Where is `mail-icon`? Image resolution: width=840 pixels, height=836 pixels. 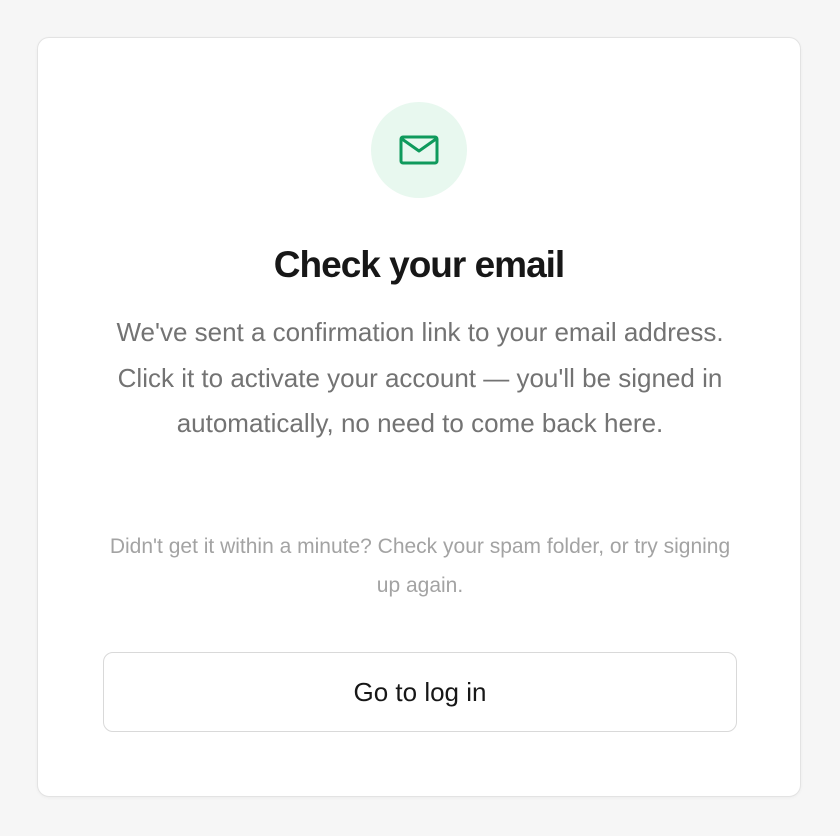
mail-icon is located at coordinates (419, 150).